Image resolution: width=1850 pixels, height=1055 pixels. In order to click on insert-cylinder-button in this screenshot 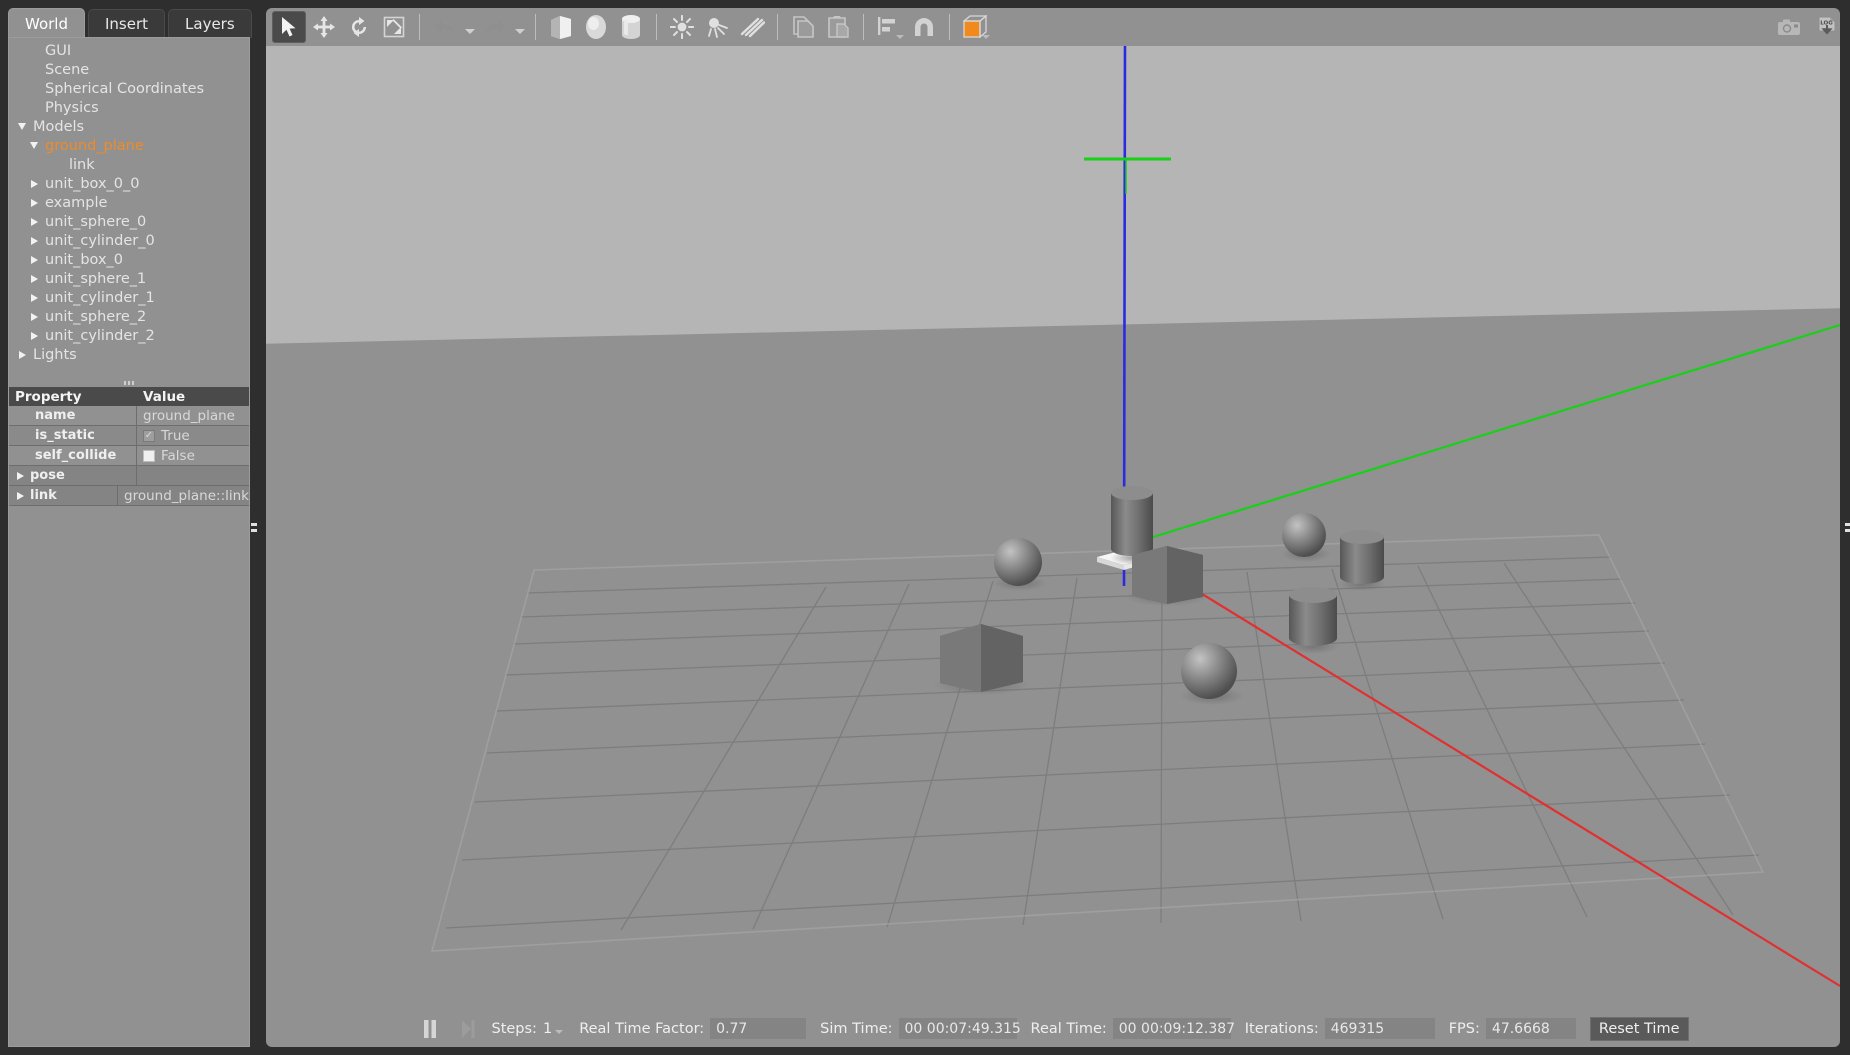, I will do `click(631, 27)`.